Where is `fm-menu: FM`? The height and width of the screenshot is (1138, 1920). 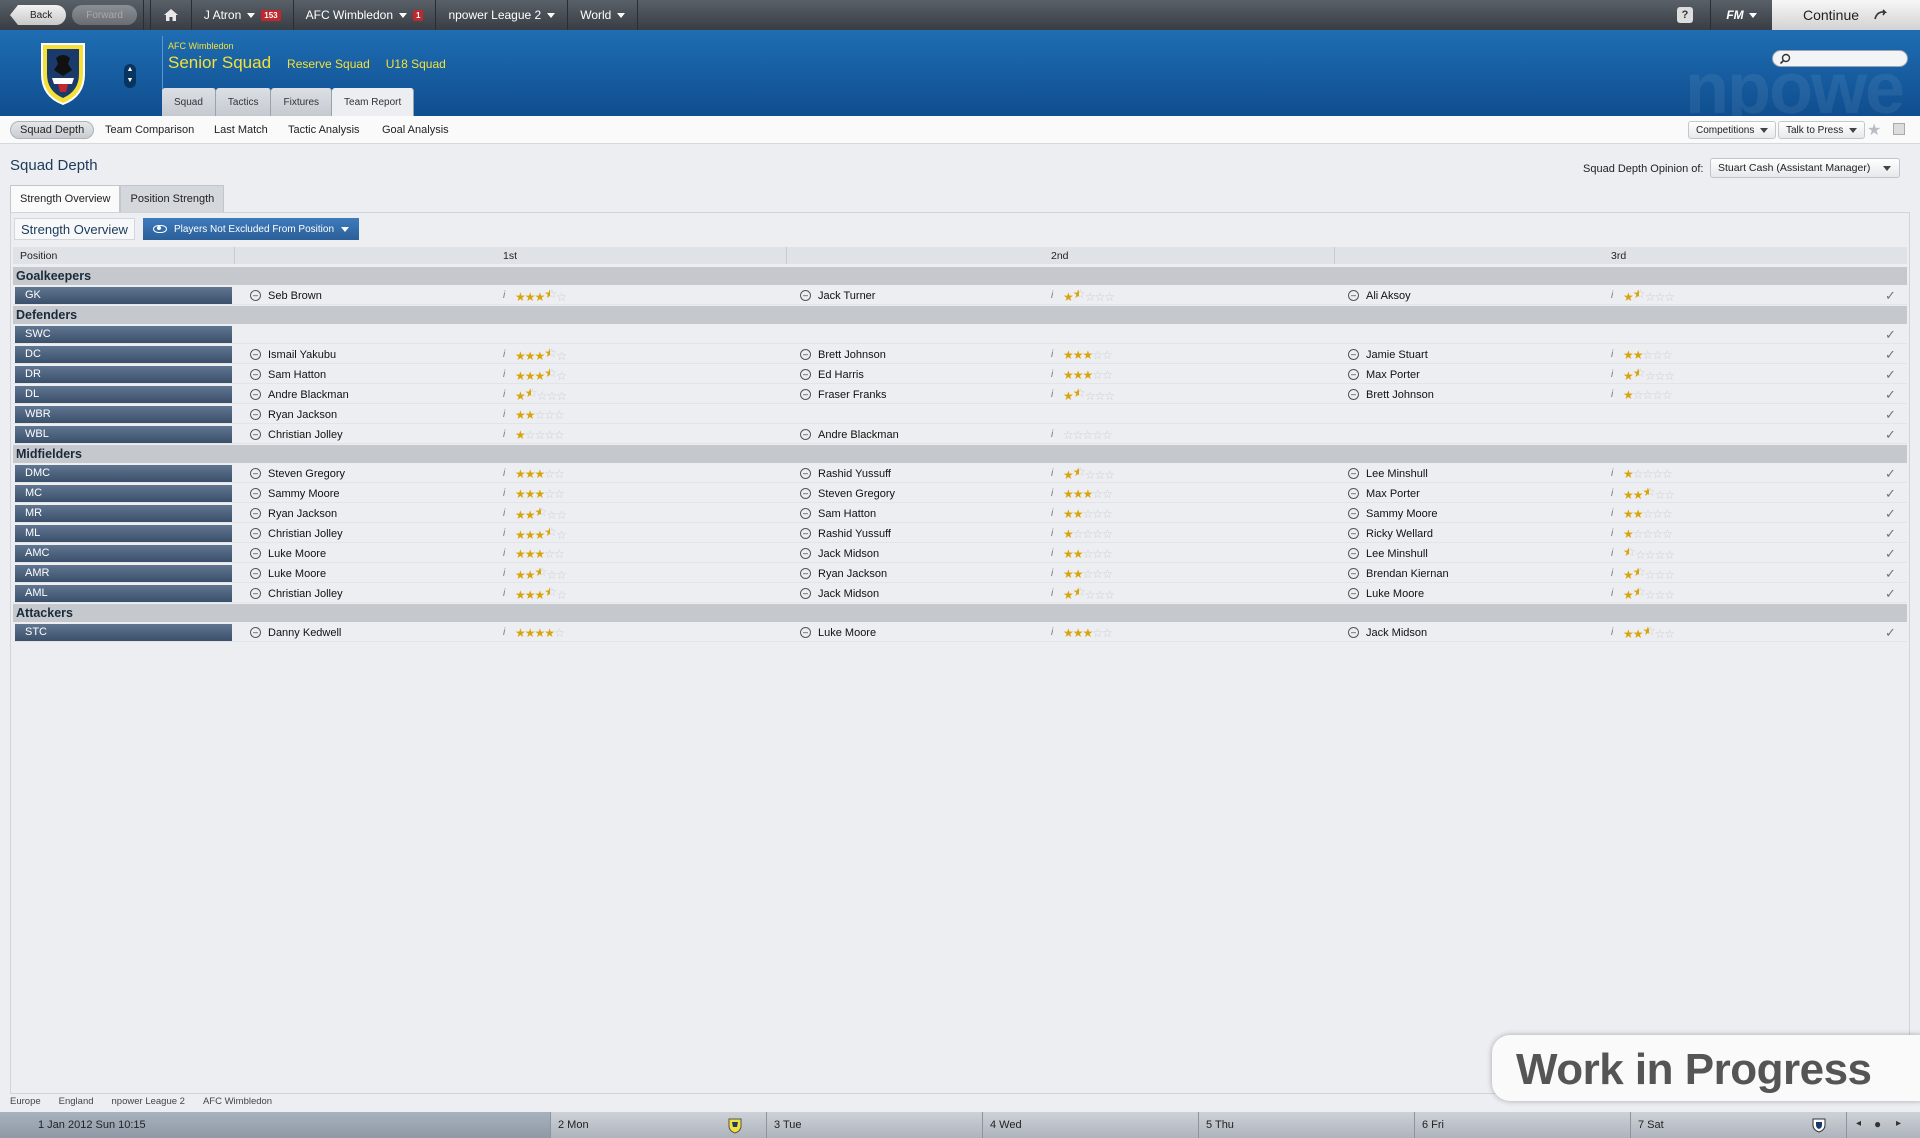 fm-menu: FM is located at coordinates (1741, 15).